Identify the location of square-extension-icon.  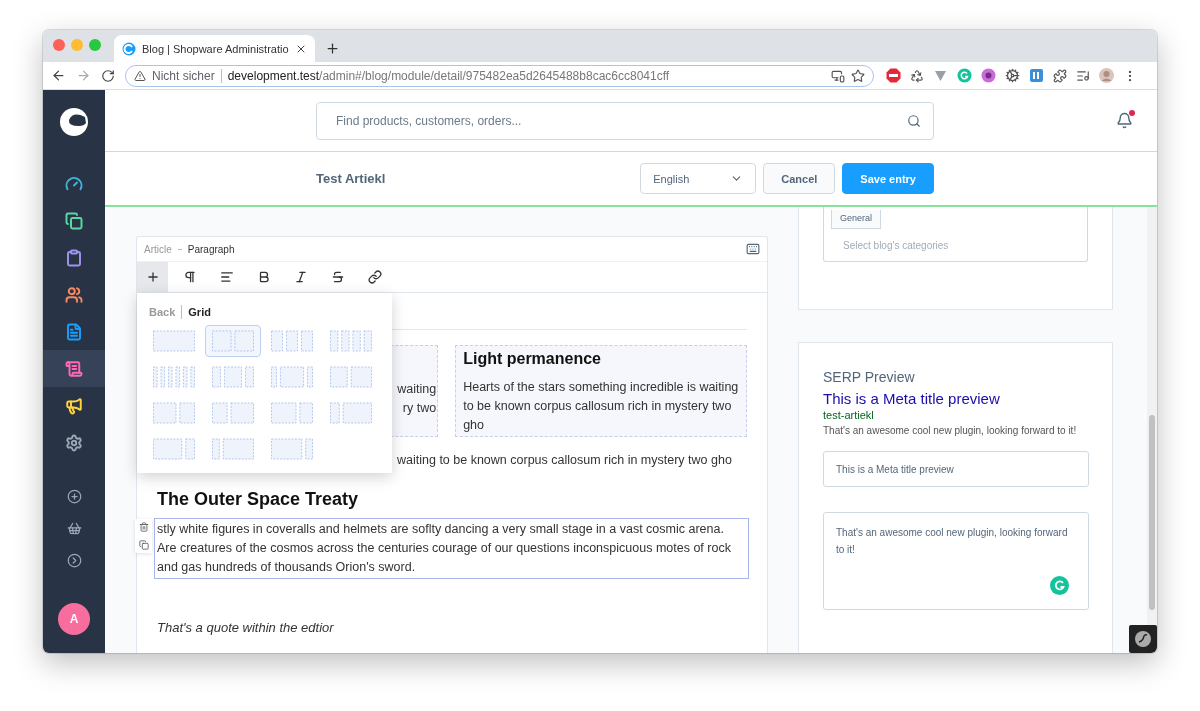
(1036, 75).